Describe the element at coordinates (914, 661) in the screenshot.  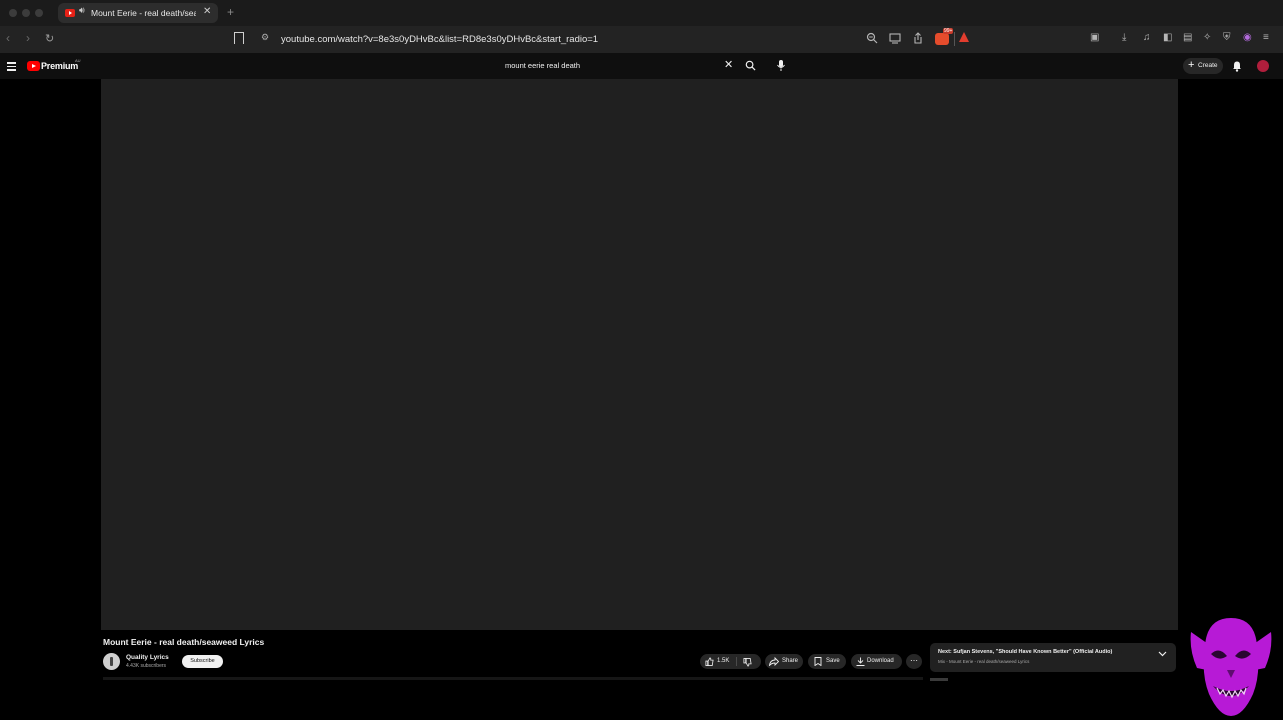
I see `more-icon: ⋯` at that location.